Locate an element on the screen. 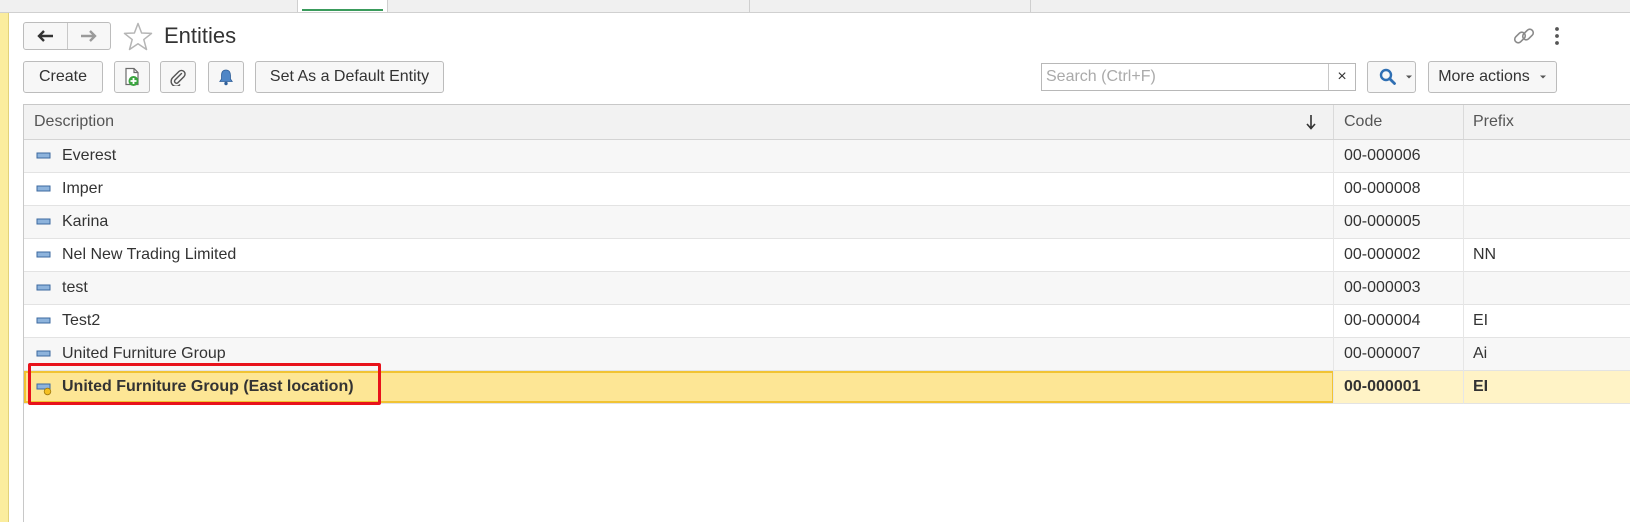 Image resolution: width=1630 pixels, height=522 pixels. tab-strip is located at coordinates (815, 6).